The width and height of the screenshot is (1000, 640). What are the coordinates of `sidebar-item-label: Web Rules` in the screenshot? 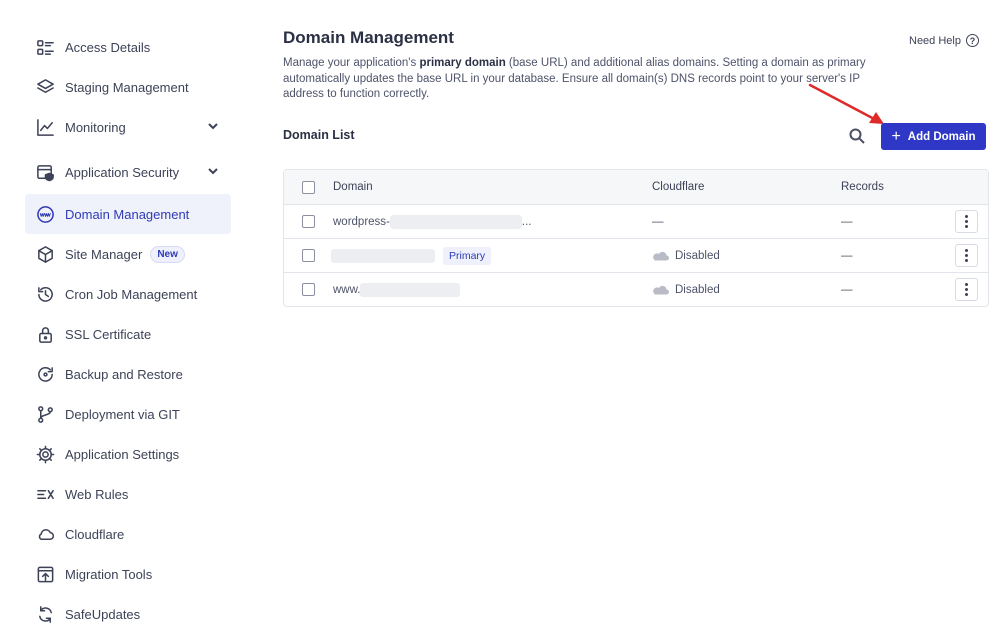 It's located at (97, 494).